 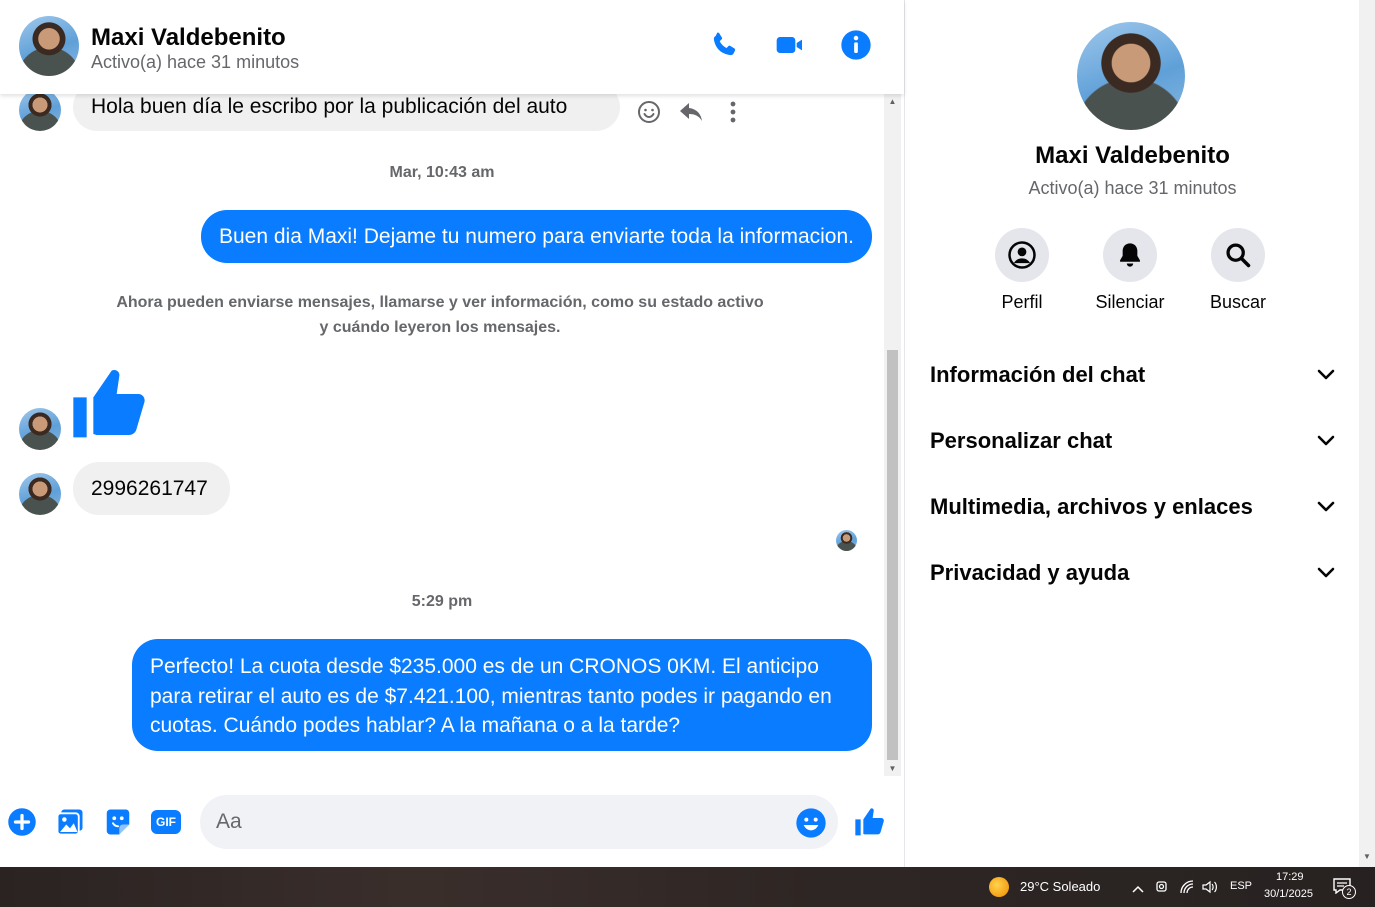 I want to click on info-icon, so click(x=856, y=45).